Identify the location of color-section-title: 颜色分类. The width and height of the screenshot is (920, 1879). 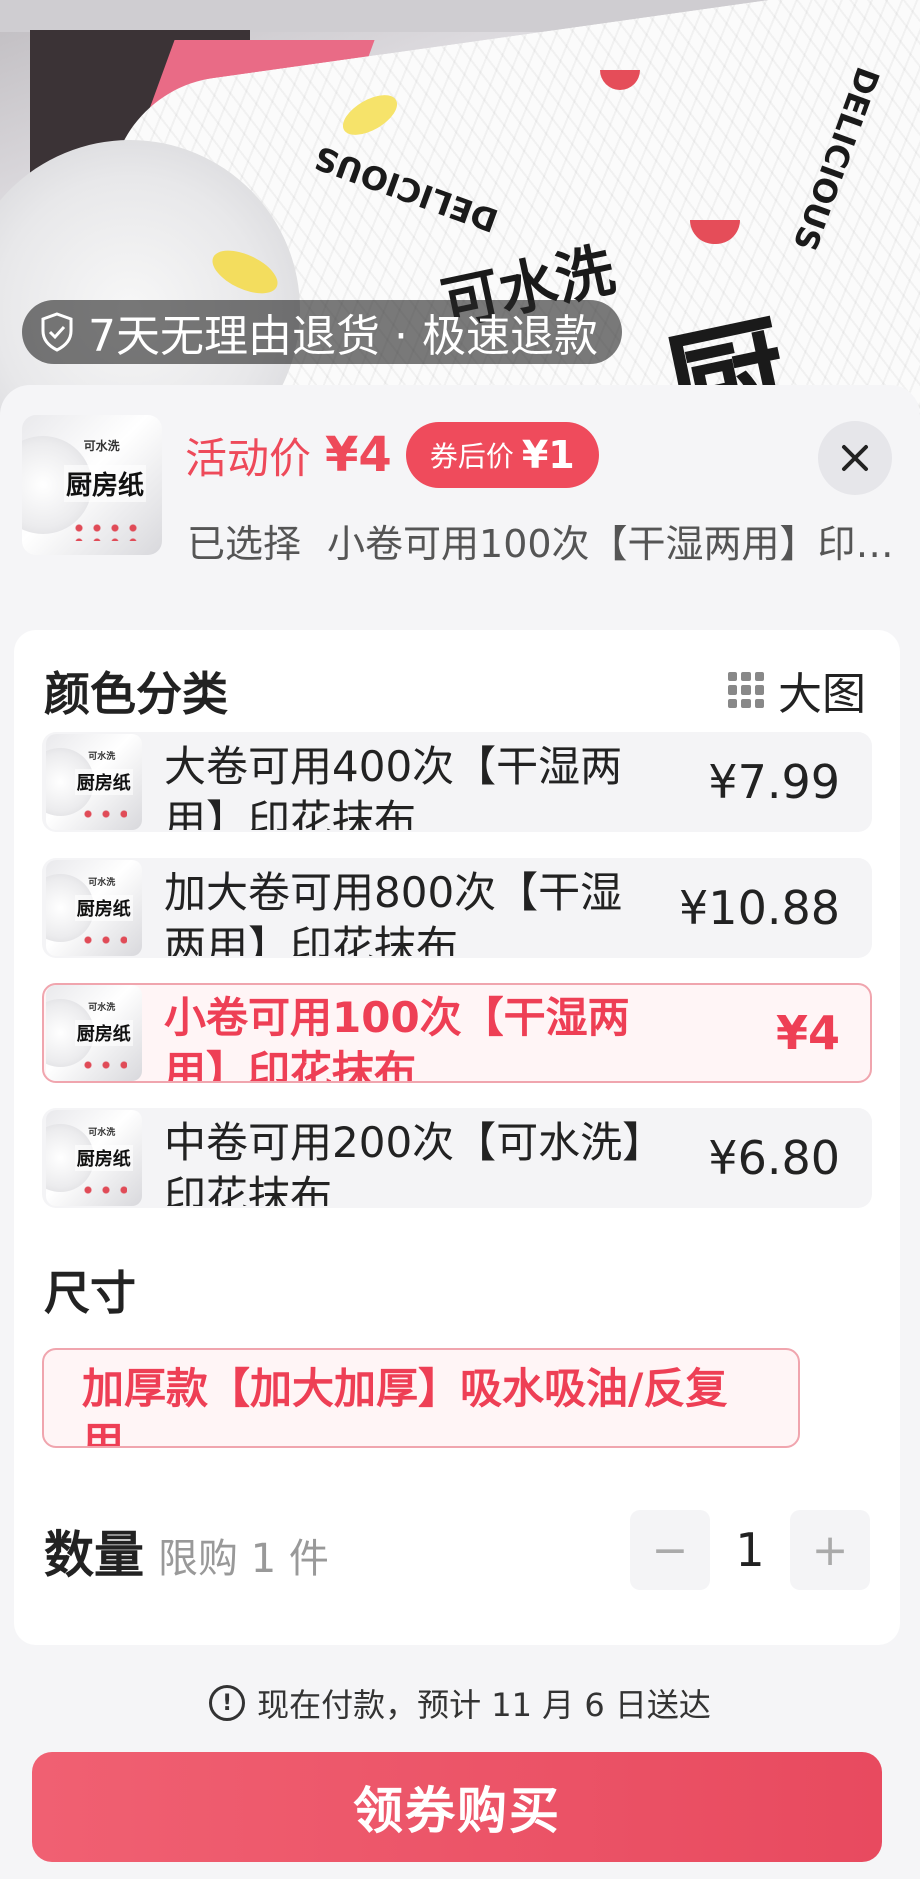
(136, 694).